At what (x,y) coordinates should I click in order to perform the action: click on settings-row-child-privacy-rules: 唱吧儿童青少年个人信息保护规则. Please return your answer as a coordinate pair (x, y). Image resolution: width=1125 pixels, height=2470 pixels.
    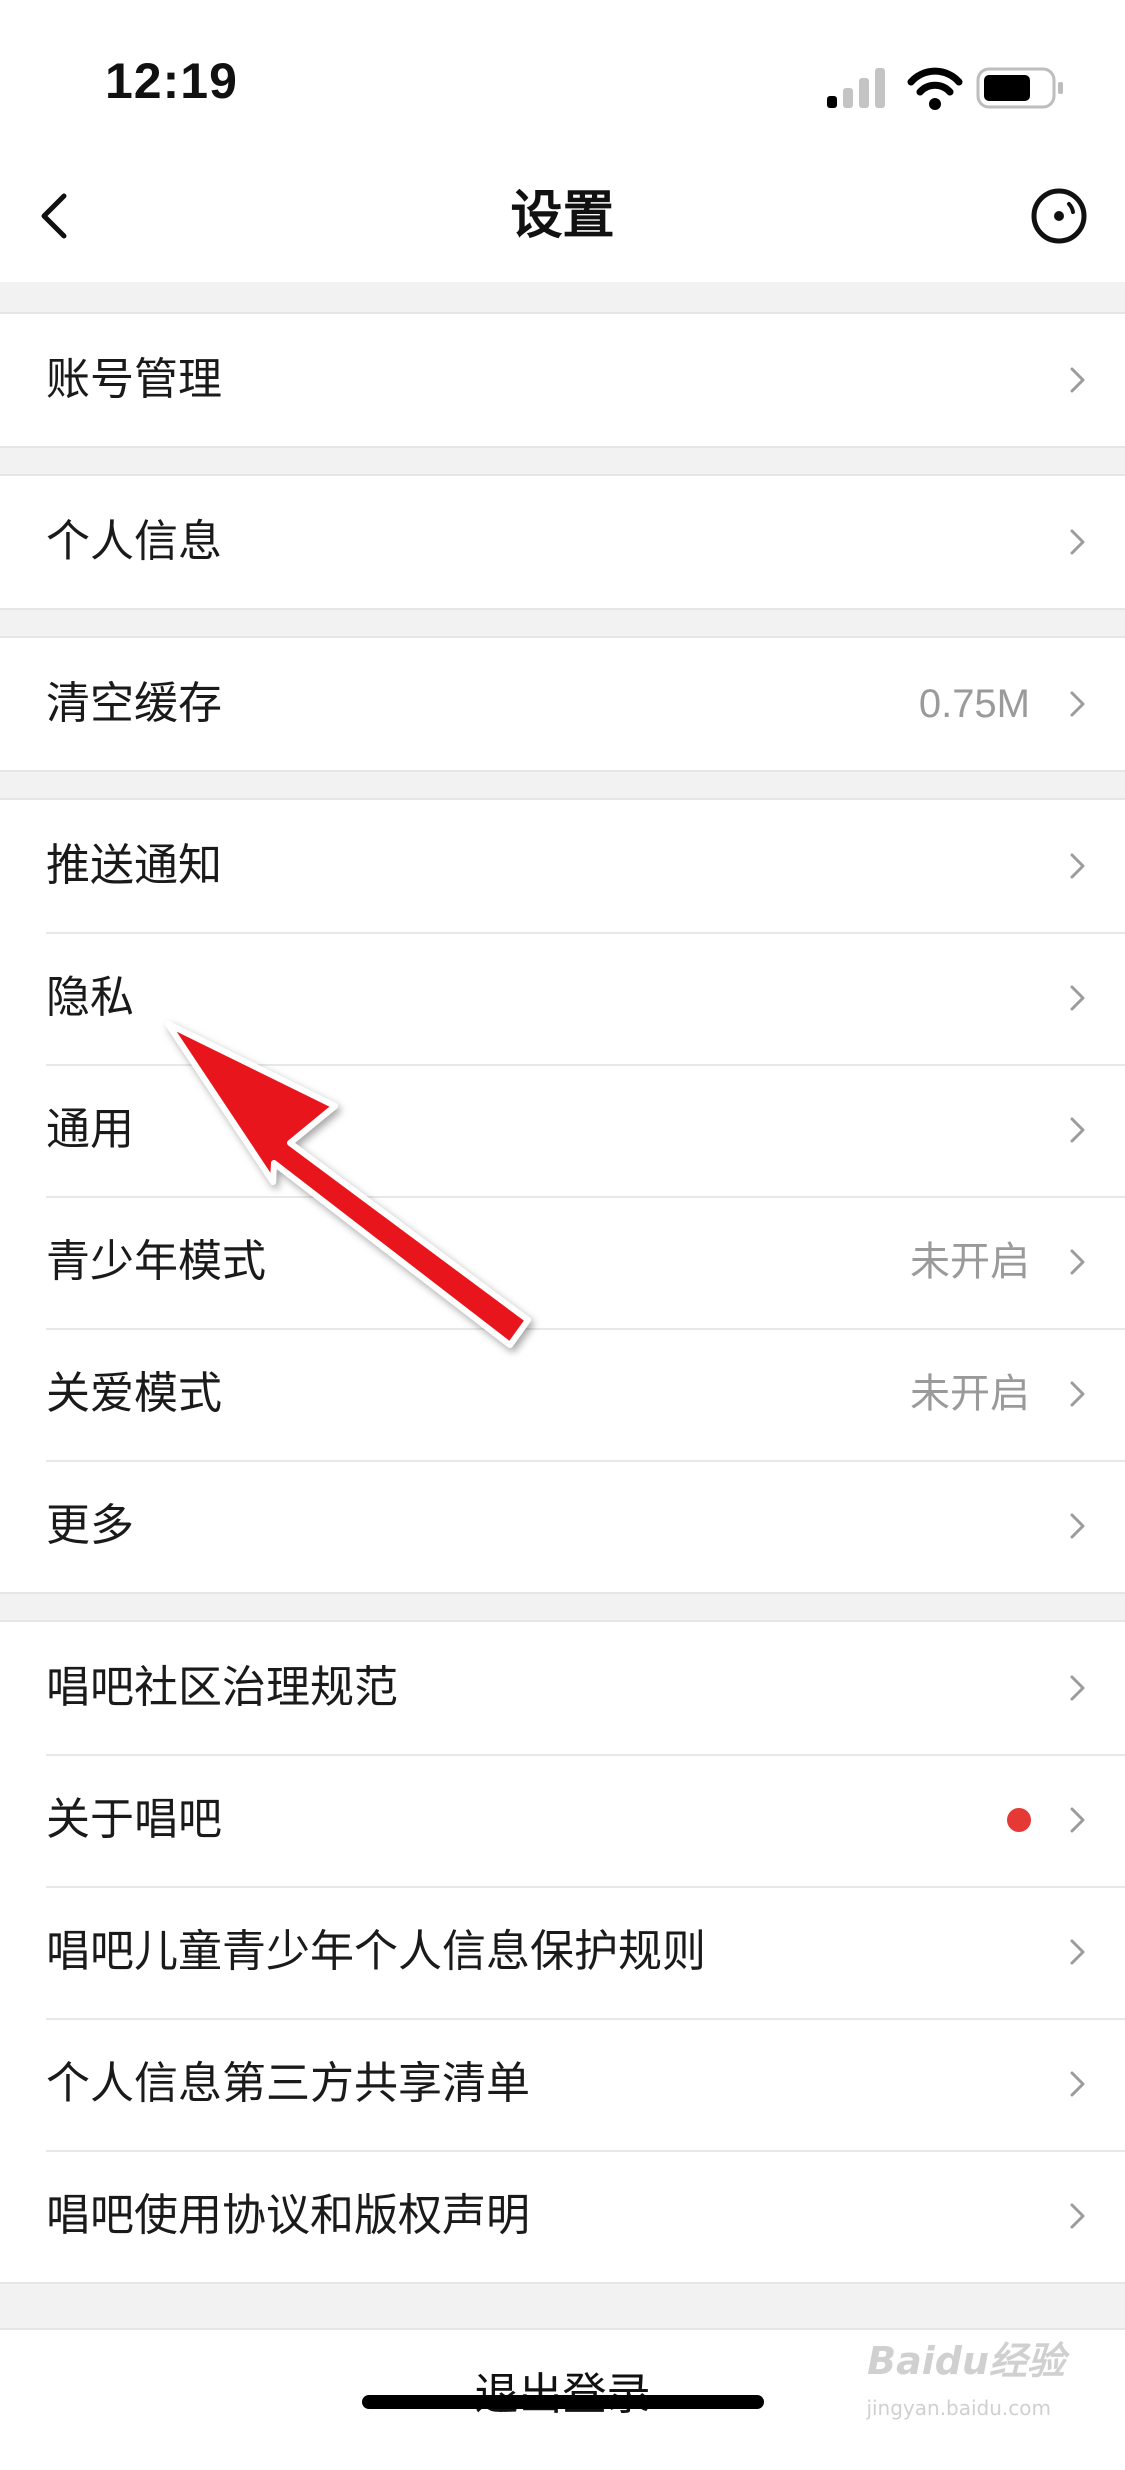
    Looking at the image, I should click on (562, 1952).